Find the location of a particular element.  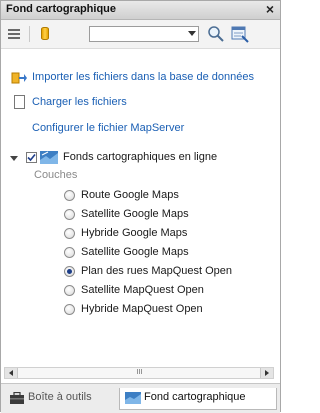

layer-option-label: Satellite MapQuest Open is located at coordinates (142, 290).